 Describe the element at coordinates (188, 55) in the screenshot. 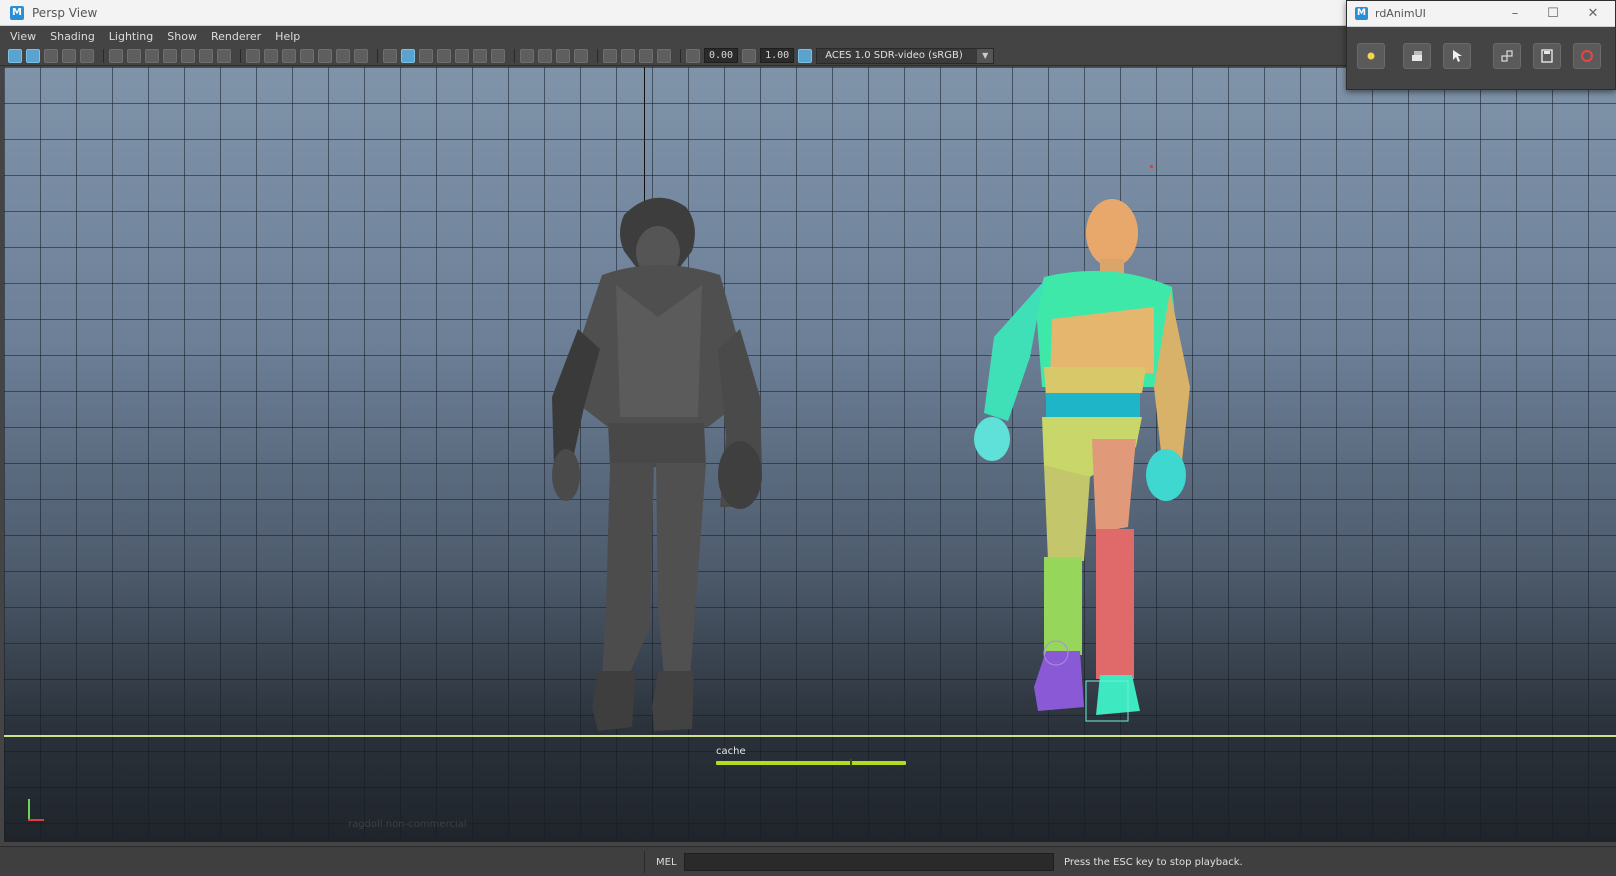

I see `snap-icon` at that location.